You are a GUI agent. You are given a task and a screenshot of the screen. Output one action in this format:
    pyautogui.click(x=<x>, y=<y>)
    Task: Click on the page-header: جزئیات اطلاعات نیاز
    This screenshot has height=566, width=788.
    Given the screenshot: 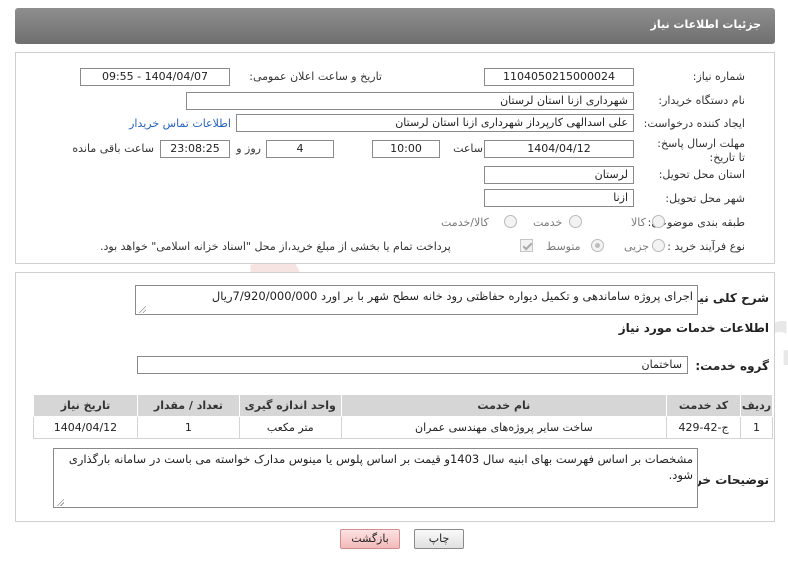 What is the action you would take?
    pyautogui.click(x=395, y=26)
    